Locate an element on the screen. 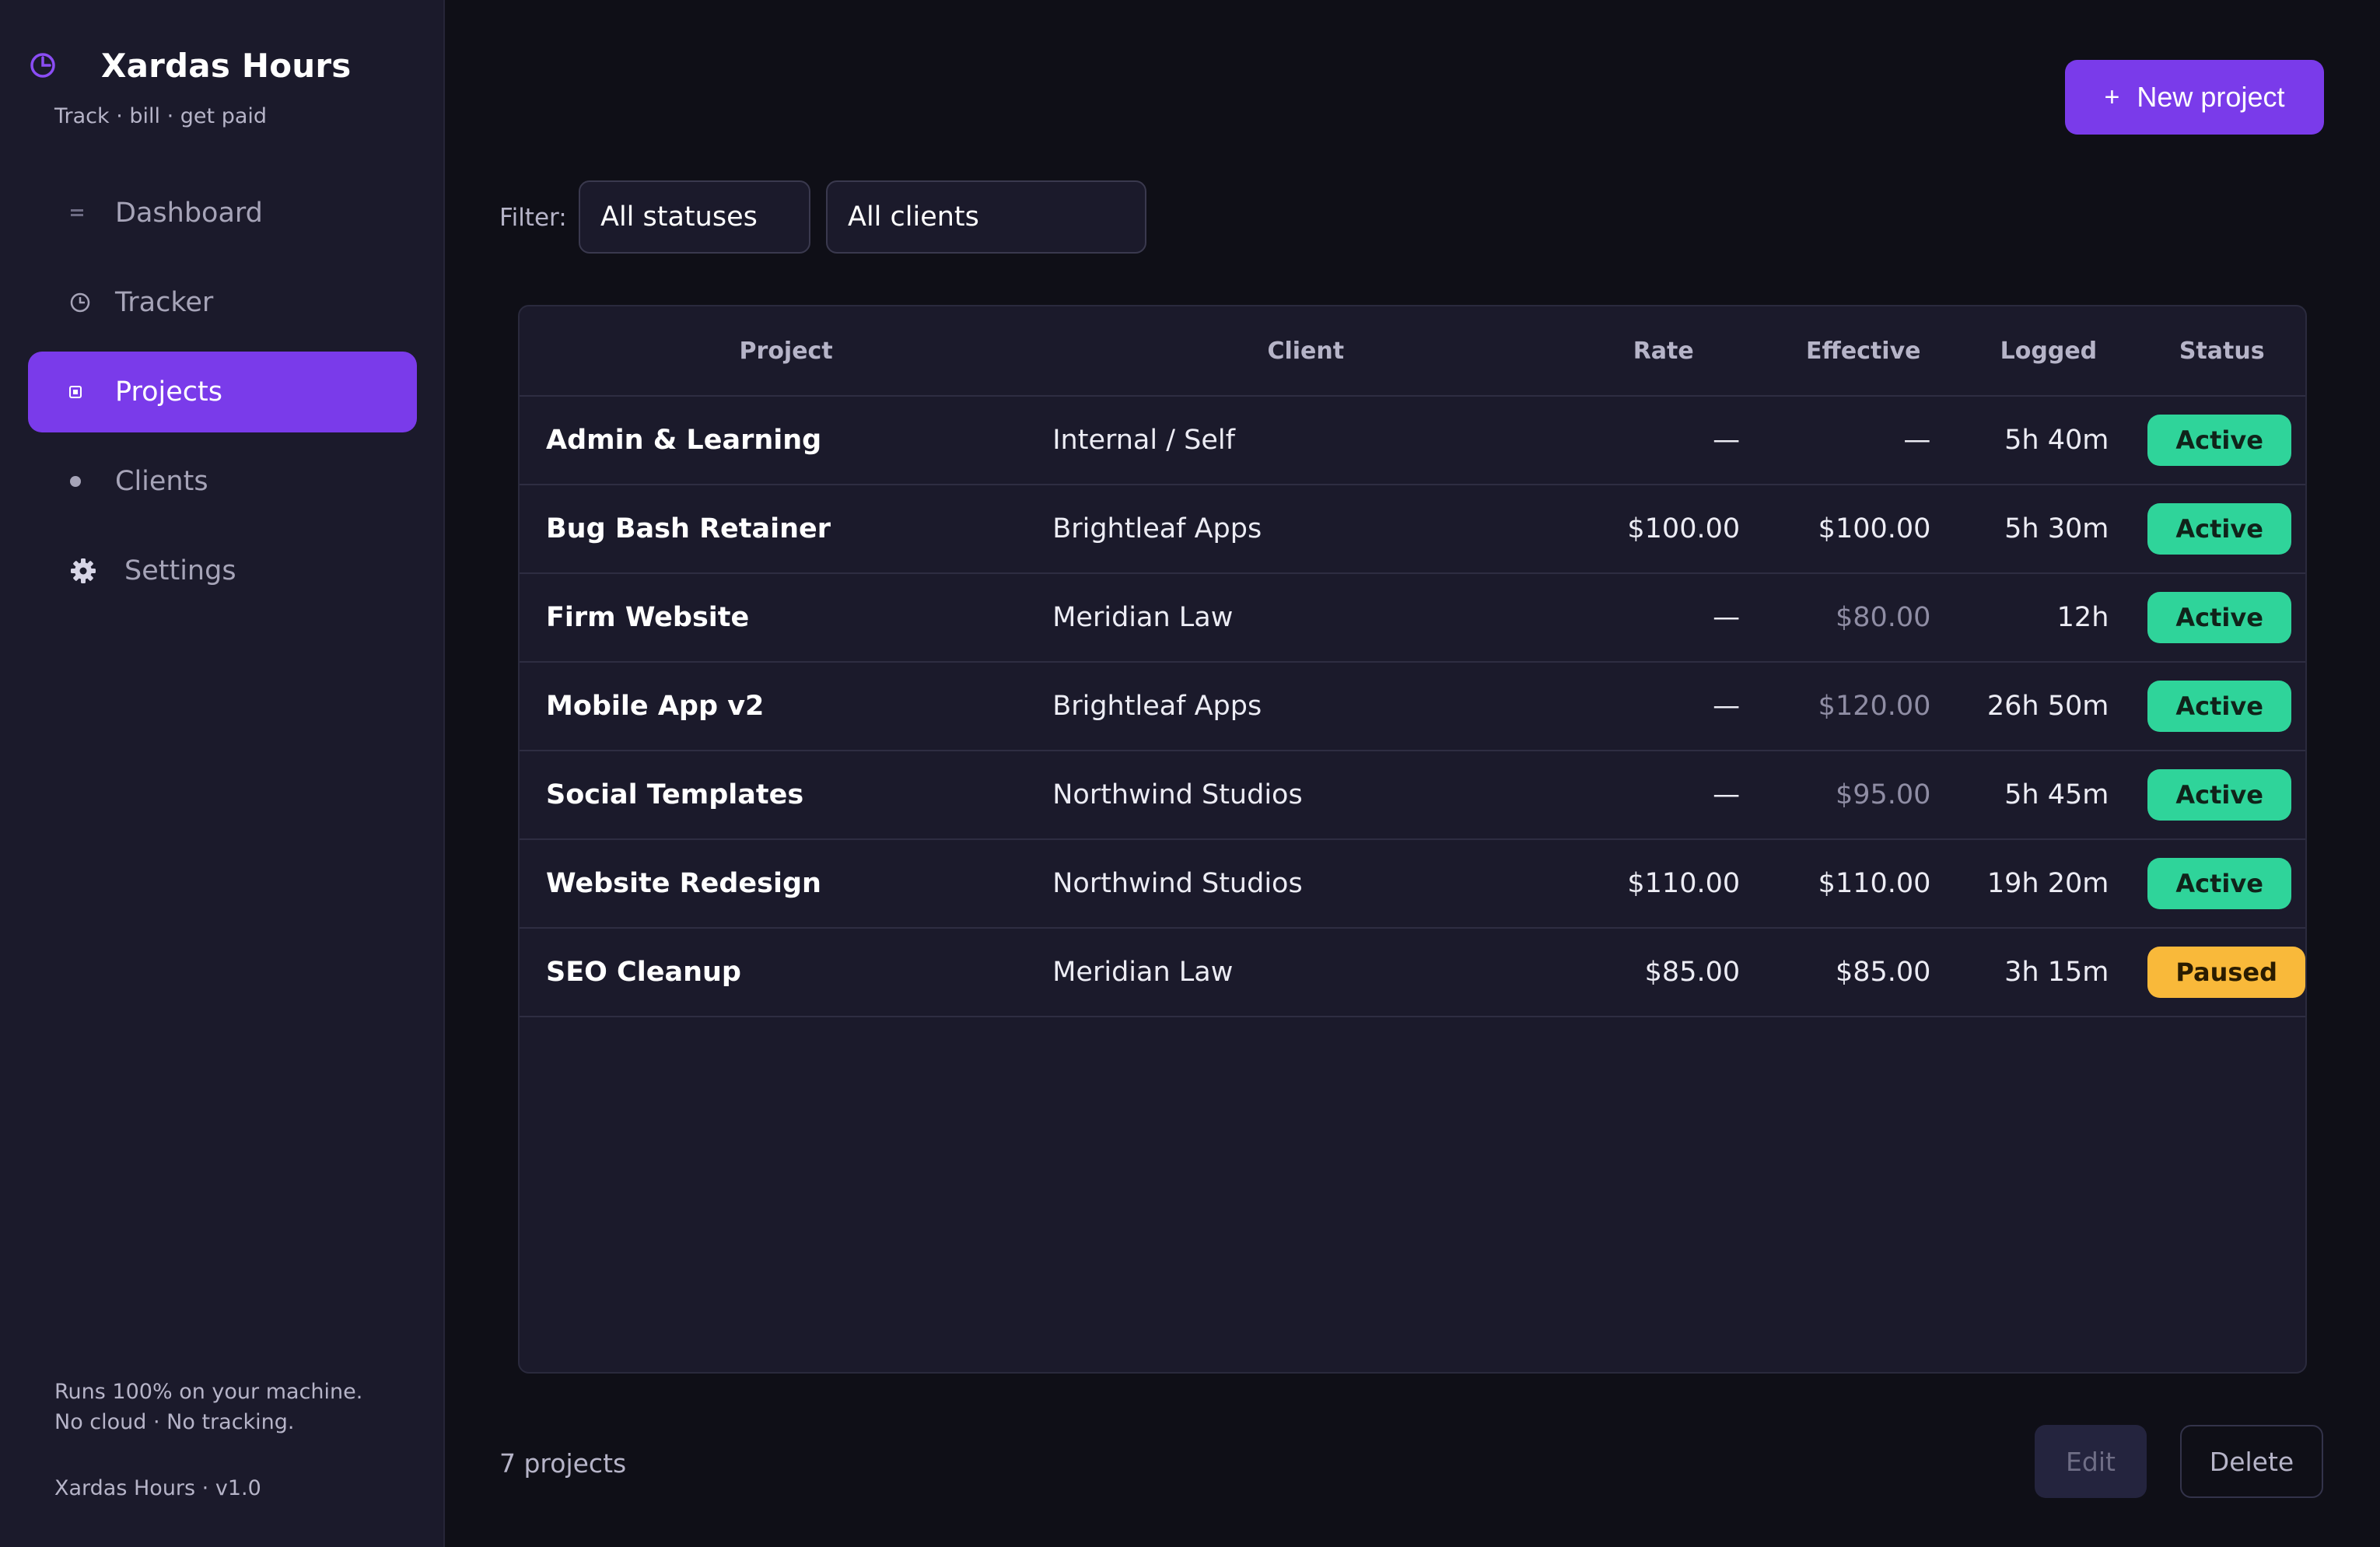  dot-icon is located at coordinates (92, 481).